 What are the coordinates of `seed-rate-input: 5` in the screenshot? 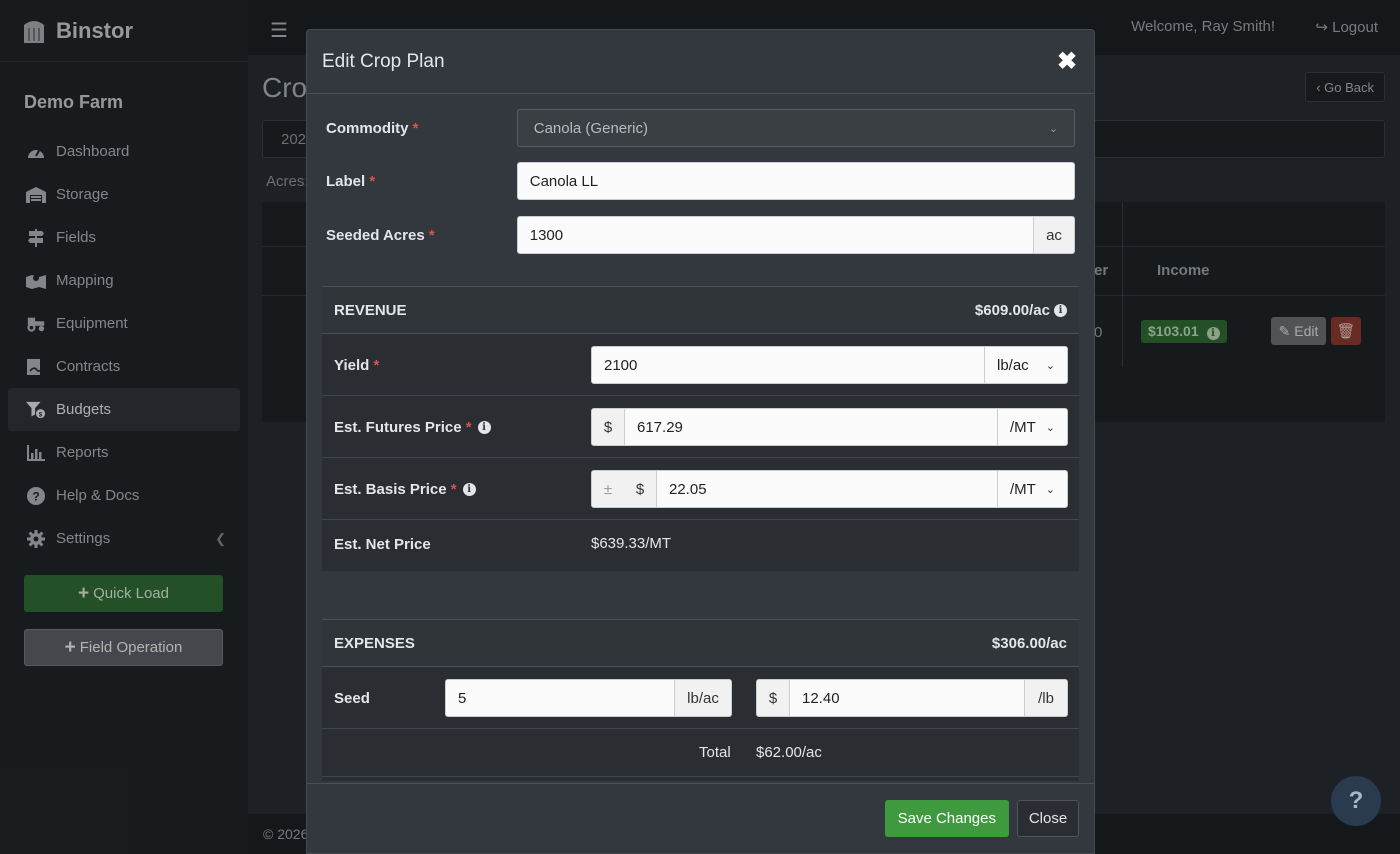 It's located at (560, 698).